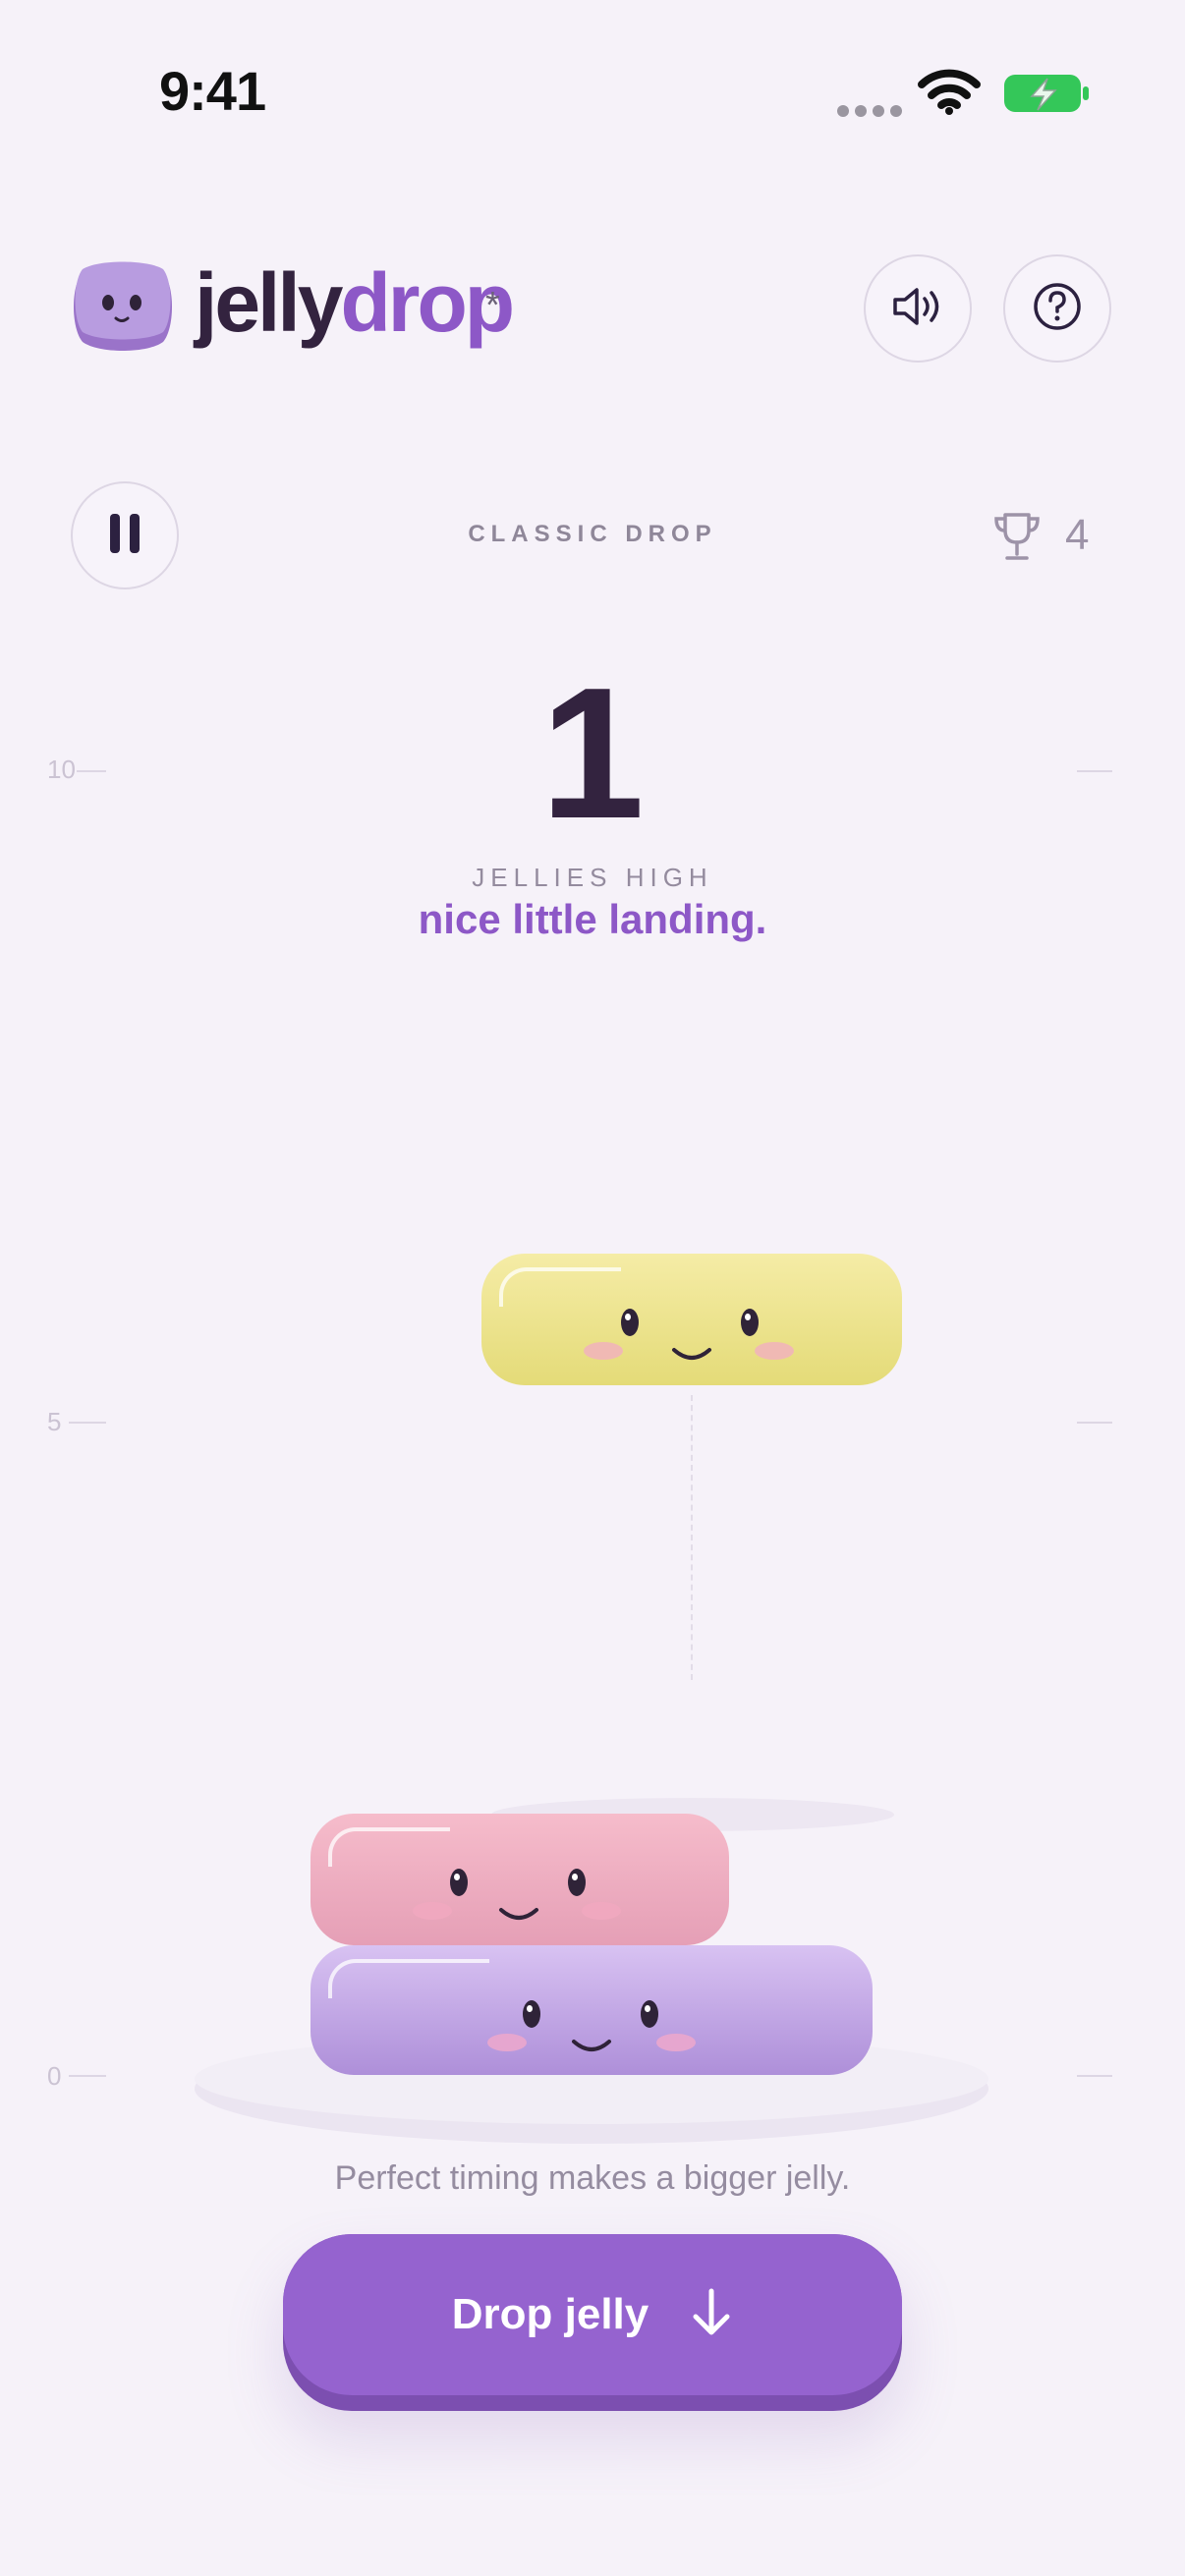 The image size is (1185, 2576). I want to click on status-time: 9:41, so click(213, 91).